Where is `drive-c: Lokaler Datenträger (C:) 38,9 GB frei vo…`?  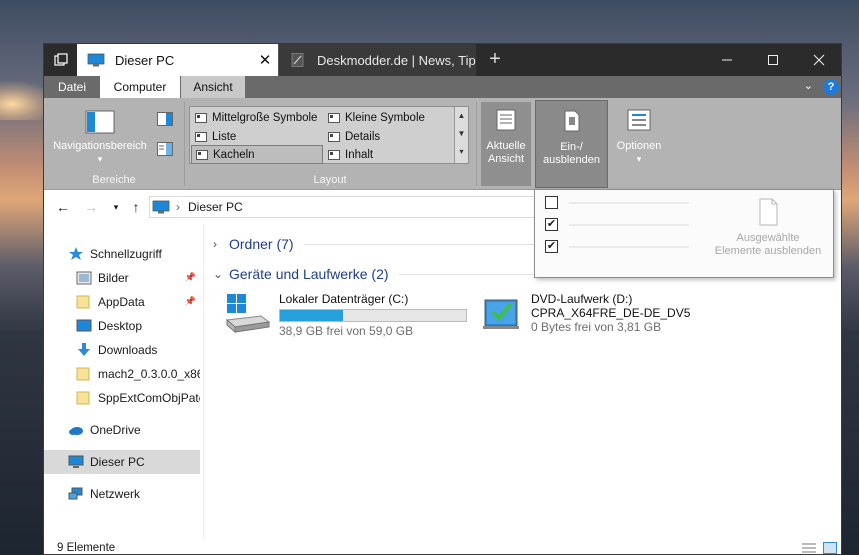
drive-c: Lokaler Datenträger (C:) 38,9 GB frei vo… is located at coordinates (350, 317).